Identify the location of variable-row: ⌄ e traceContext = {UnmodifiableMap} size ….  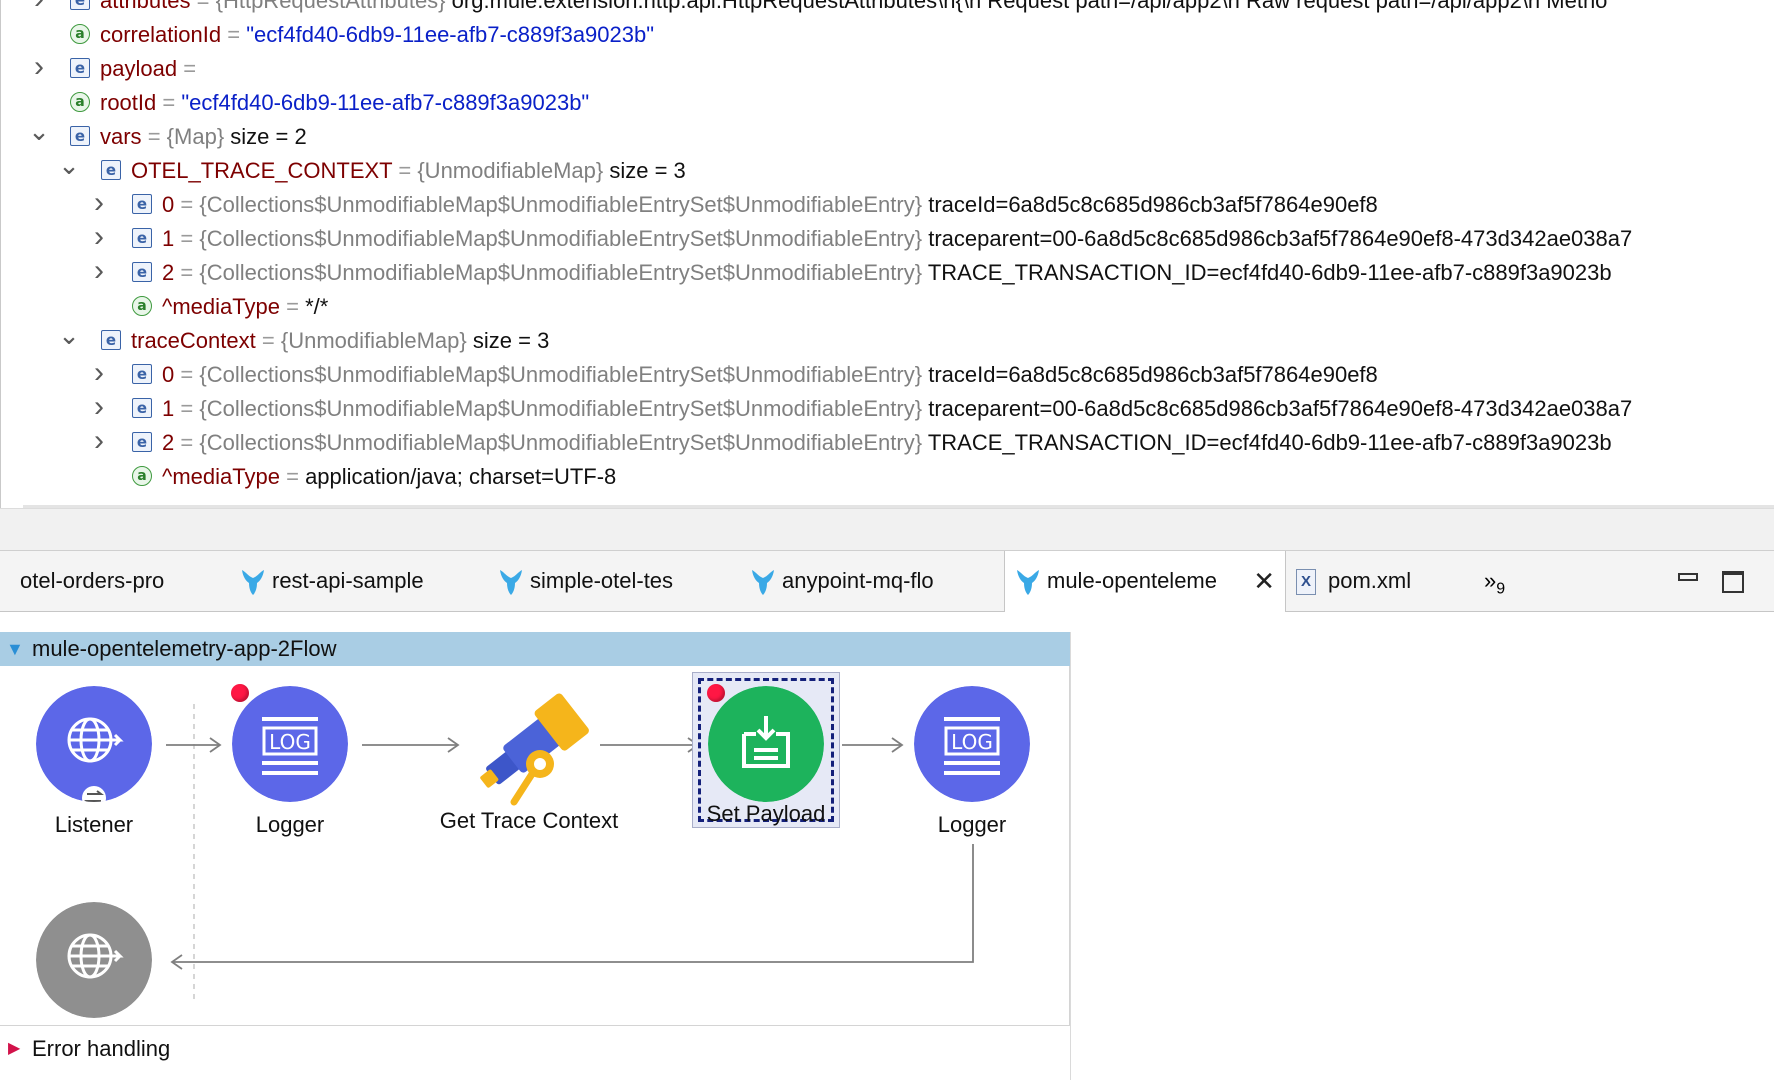
(887, 339).